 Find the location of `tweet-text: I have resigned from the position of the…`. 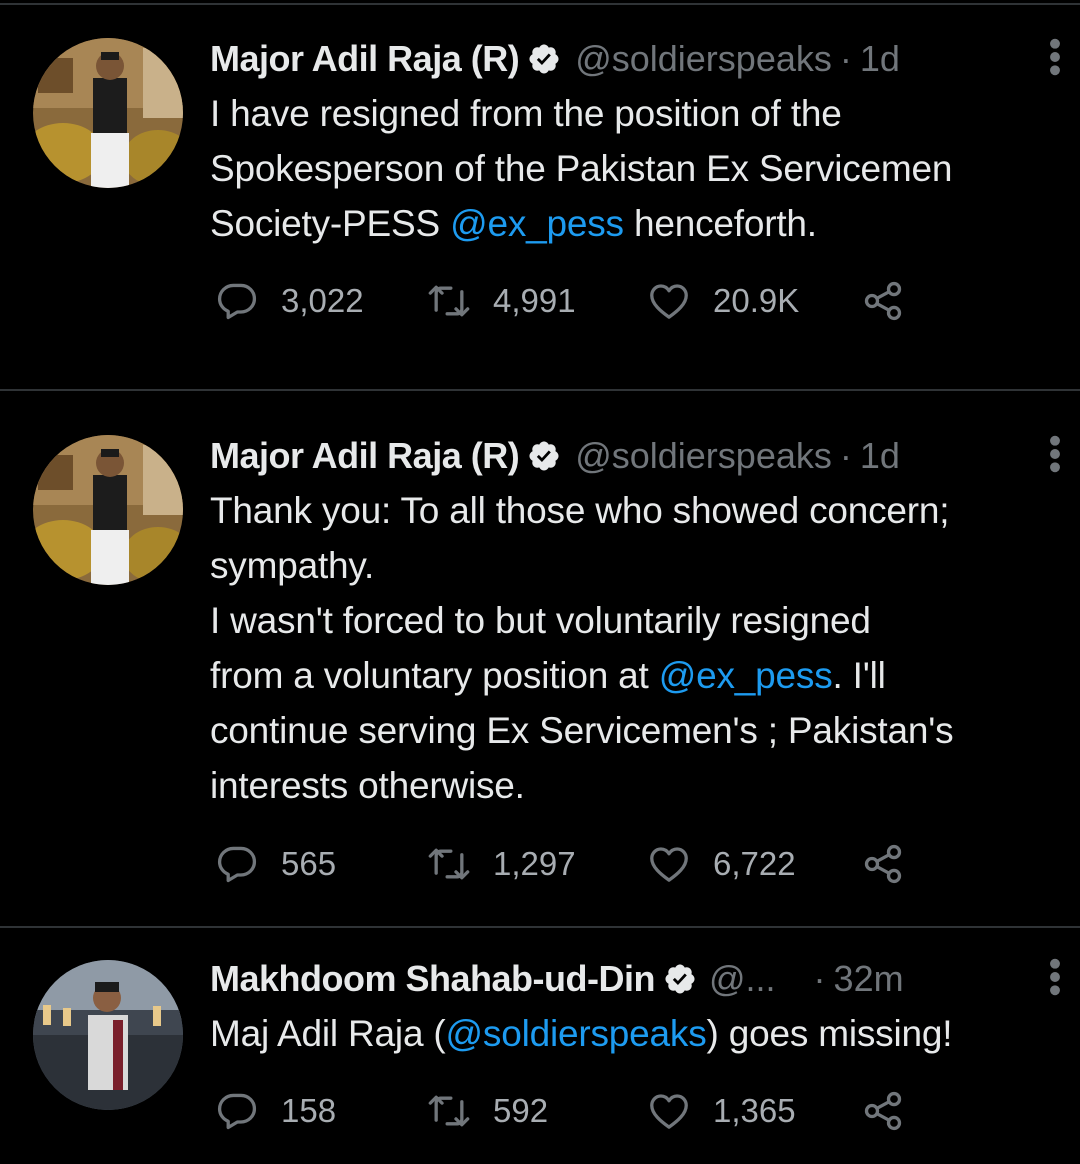

tweet-text: I have resigned from the position of the… is located at coordinates (630, 168).